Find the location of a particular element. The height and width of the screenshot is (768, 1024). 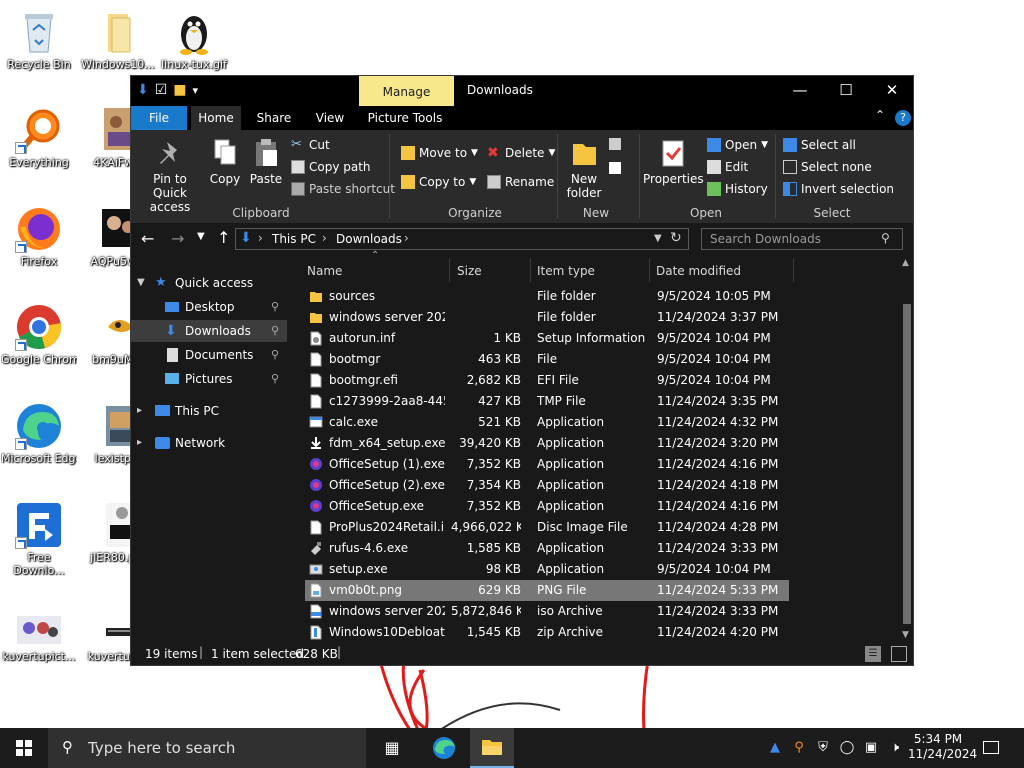

cut-button: ✂ Cut is located at coordinates (310, 145).